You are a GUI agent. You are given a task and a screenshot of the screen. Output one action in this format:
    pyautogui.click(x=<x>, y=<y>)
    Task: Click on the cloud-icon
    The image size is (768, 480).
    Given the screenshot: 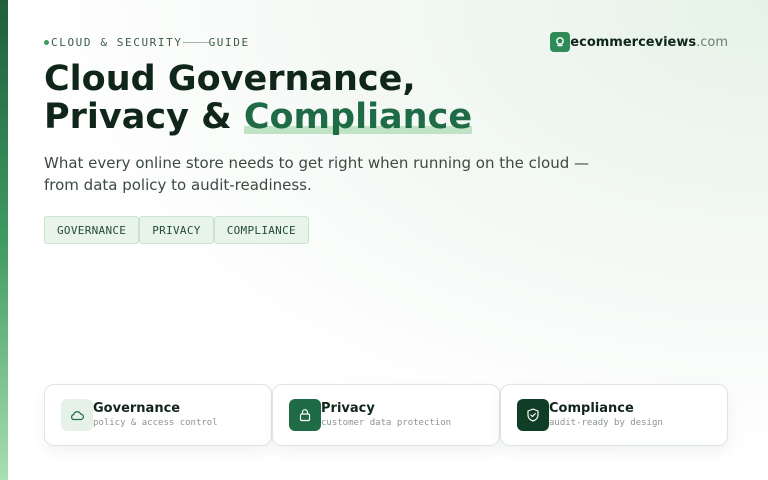 What is the action you would take?
    pyautogui.click(x=77, y=415)
    